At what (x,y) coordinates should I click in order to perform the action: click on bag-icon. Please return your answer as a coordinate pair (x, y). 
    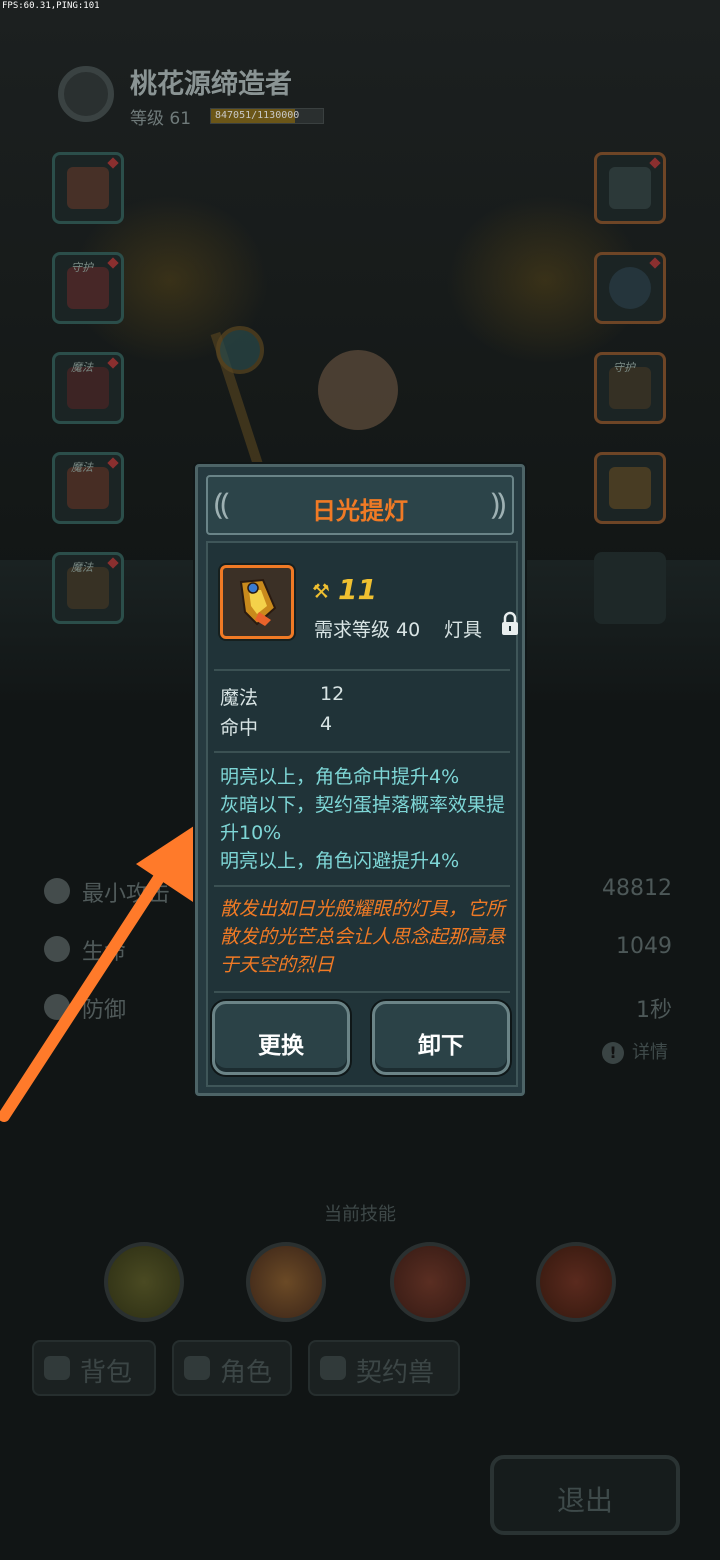
    Looking at the image, I should click on (57, 1368).